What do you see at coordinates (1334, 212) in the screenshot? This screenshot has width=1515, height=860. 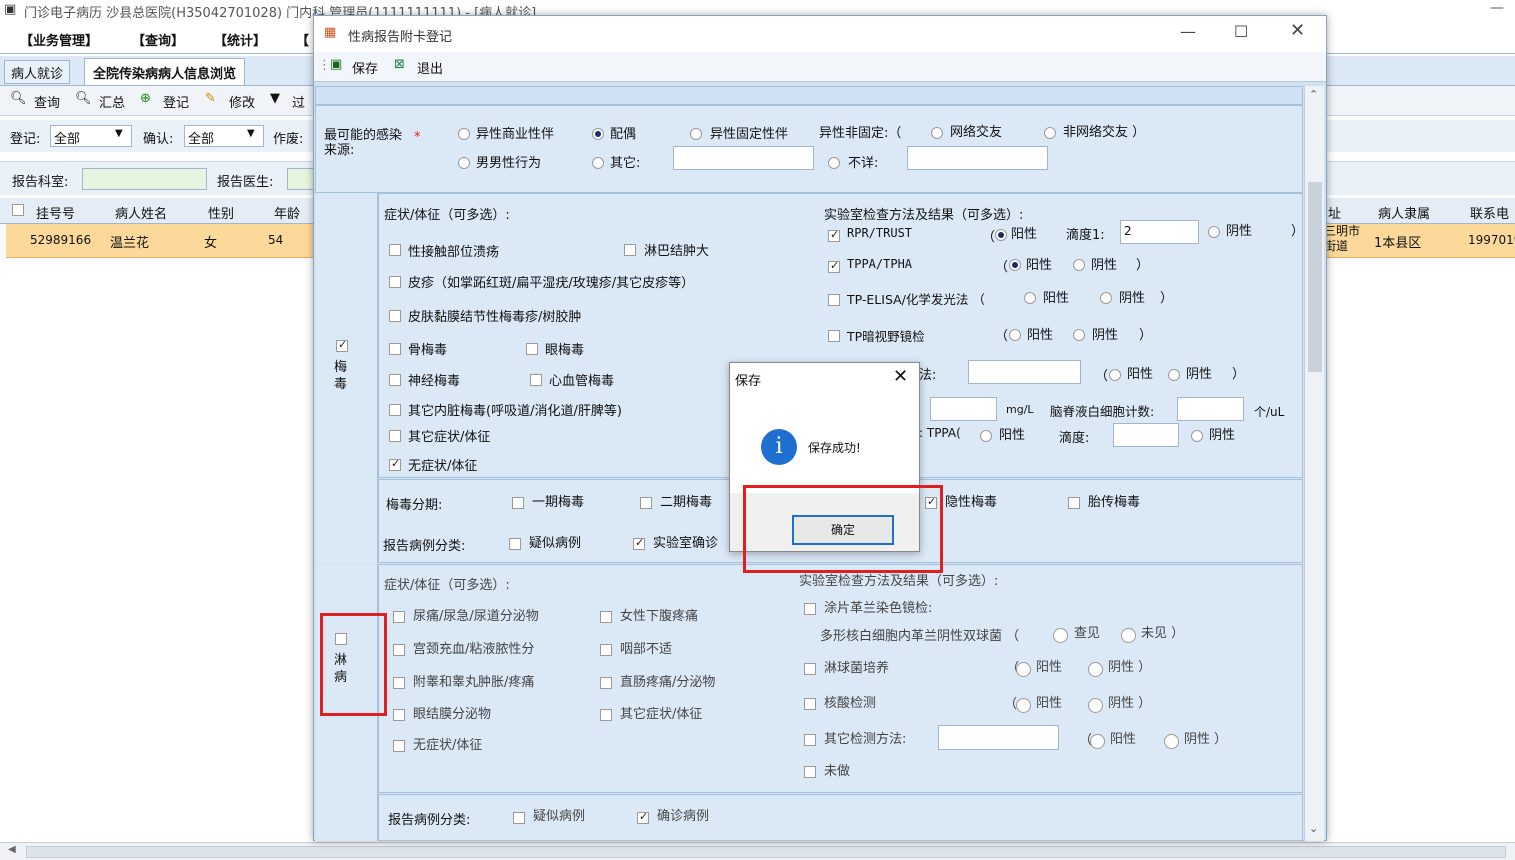 I see `col-addr: 址` at bounding box center [1334, 212].